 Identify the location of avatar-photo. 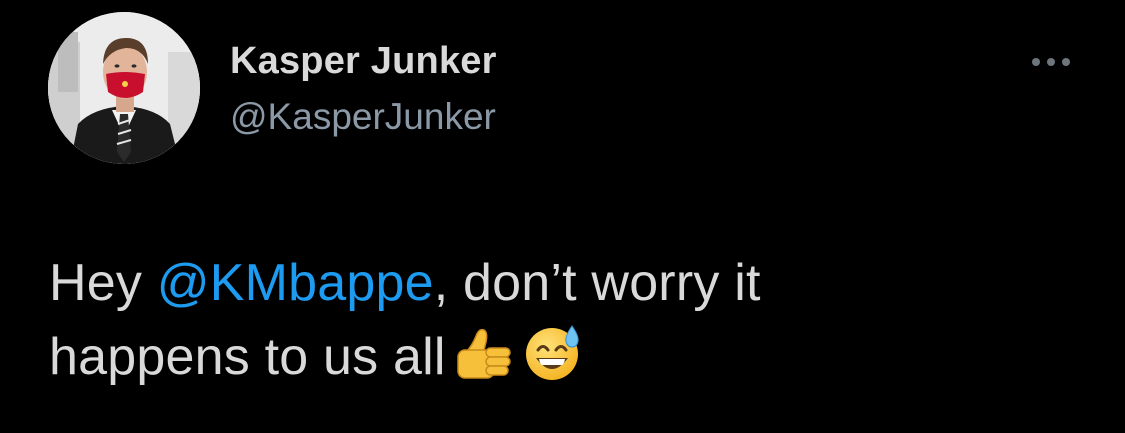
(124, 88).